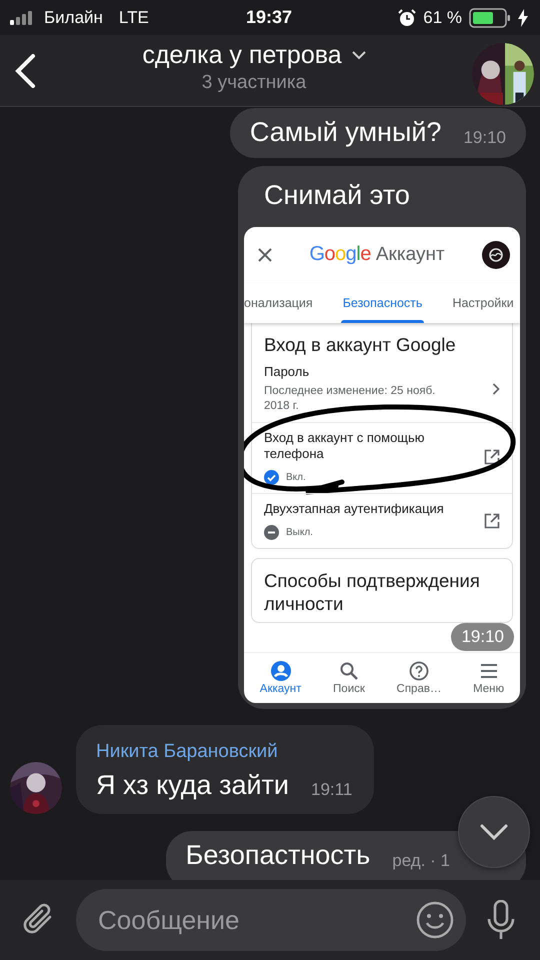 The image size is (540, 960). Describe the element at coordinates (410, 255) in the screenshot. I see `page-title: Аккаунт` at that location.